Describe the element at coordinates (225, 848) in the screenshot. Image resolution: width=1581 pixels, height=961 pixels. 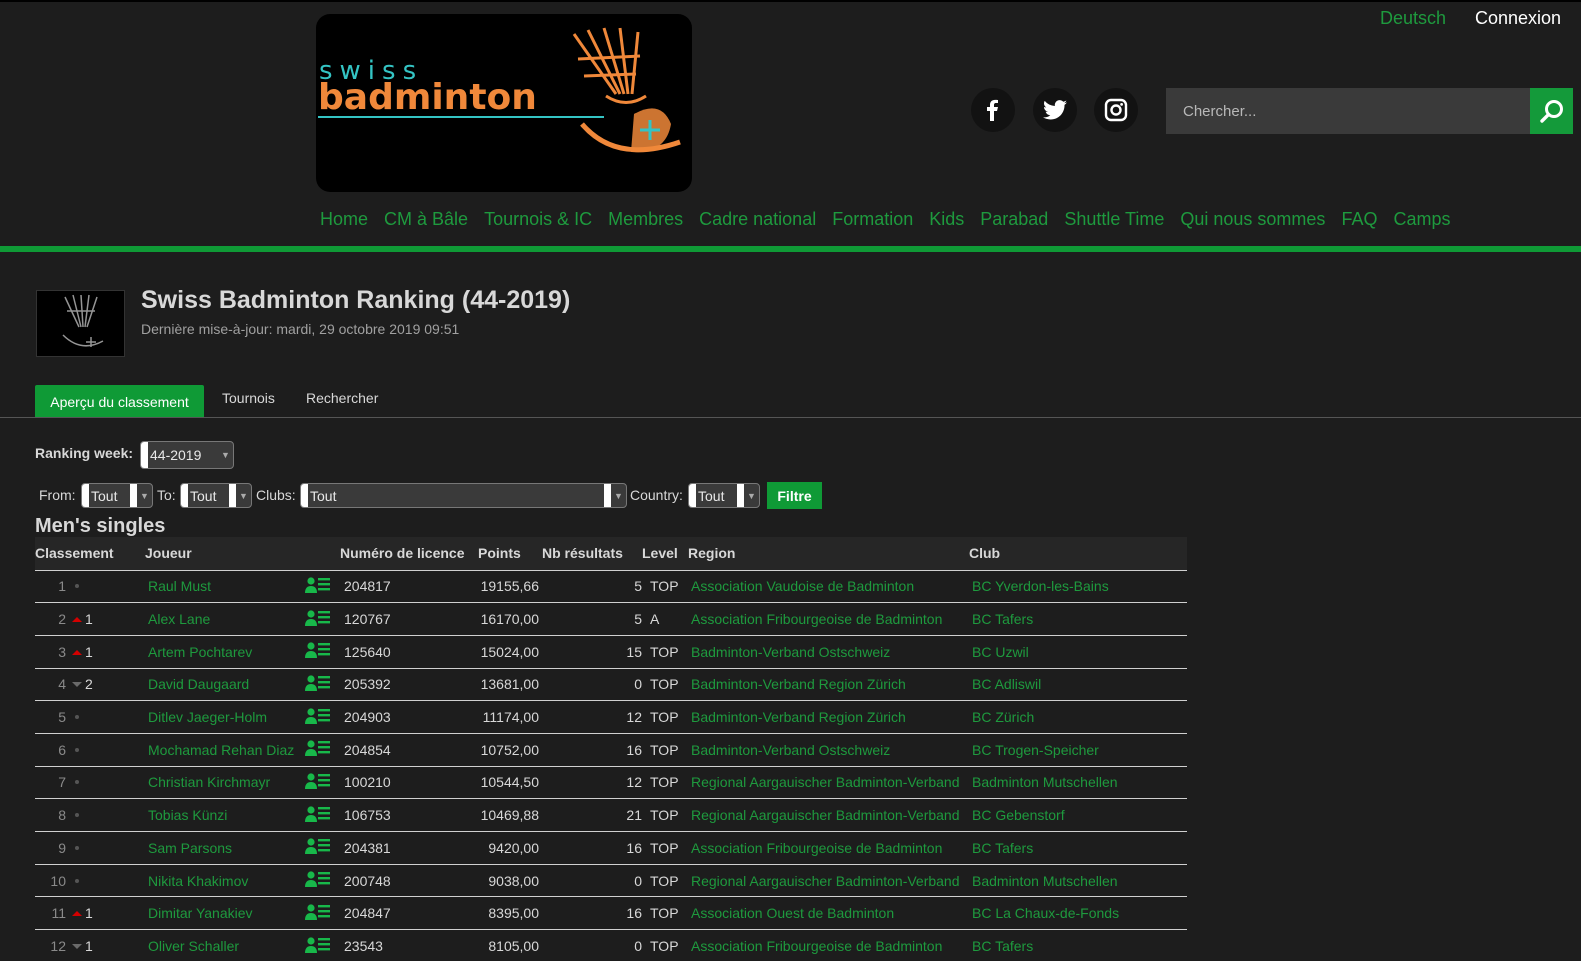
I see `player-link: Sam Parsons` at that location.